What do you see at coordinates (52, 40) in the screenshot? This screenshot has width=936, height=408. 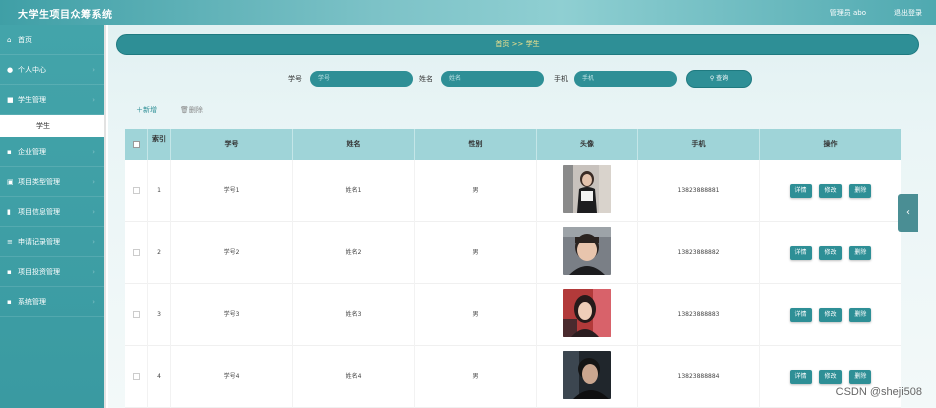 I see `sidebar-item-home: ⌂ 首页` at bounding box center [52, 40].